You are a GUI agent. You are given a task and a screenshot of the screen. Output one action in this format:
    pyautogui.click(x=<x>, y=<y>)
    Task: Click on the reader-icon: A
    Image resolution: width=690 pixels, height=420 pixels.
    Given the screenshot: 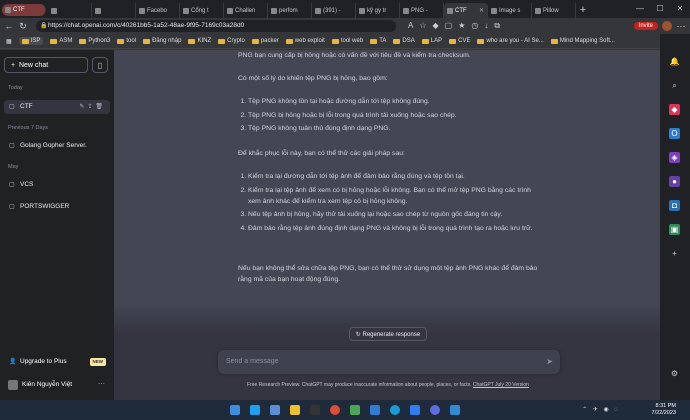 What is the action you would take?
    pyautogui.click(x=410, y=26)
    